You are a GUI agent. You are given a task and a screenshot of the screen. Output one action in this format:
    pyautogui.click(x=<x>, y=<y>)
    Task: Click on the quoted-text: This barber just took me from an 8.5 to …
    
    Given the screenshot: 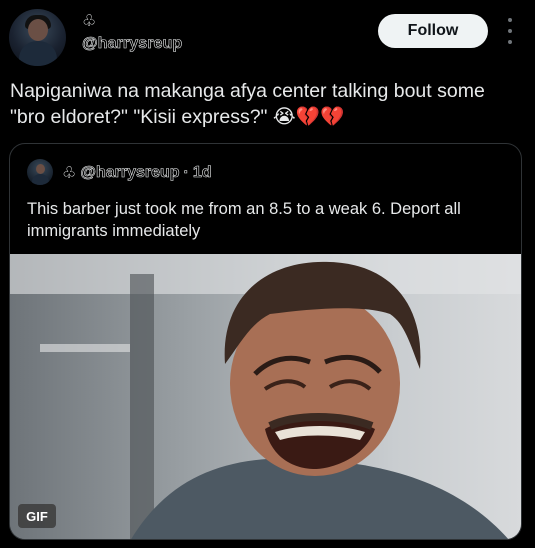 What is the action you would take?
    pyautogui.click(x=244, y=220)
    